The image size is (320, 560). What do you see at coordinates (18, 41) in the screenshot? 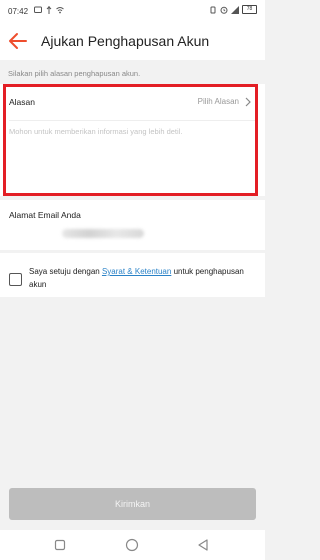
I see `back-arrow-icon` at bounding box center [18, 41].